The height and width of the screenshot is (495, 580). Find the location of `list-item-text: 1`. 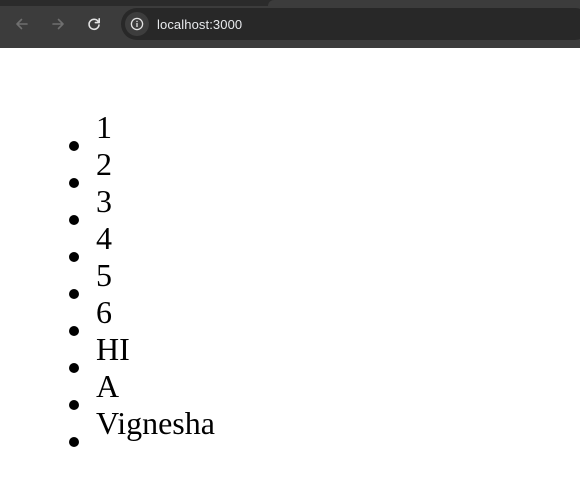

list-item-text: 1 is located at coordinates (104, 127).